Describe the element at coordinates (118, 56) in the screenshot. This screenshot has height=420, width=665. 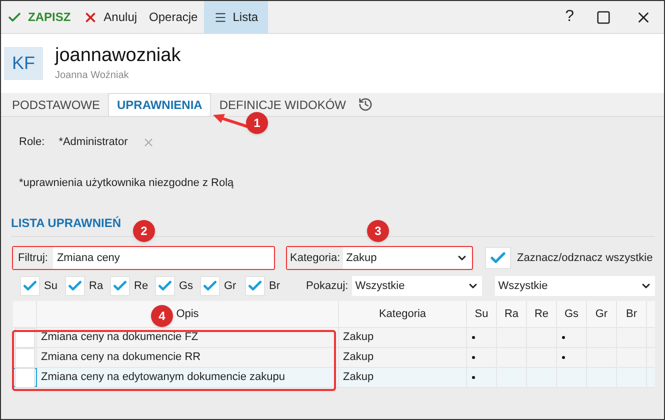
I see `user-login: joannawozniak` at that location.